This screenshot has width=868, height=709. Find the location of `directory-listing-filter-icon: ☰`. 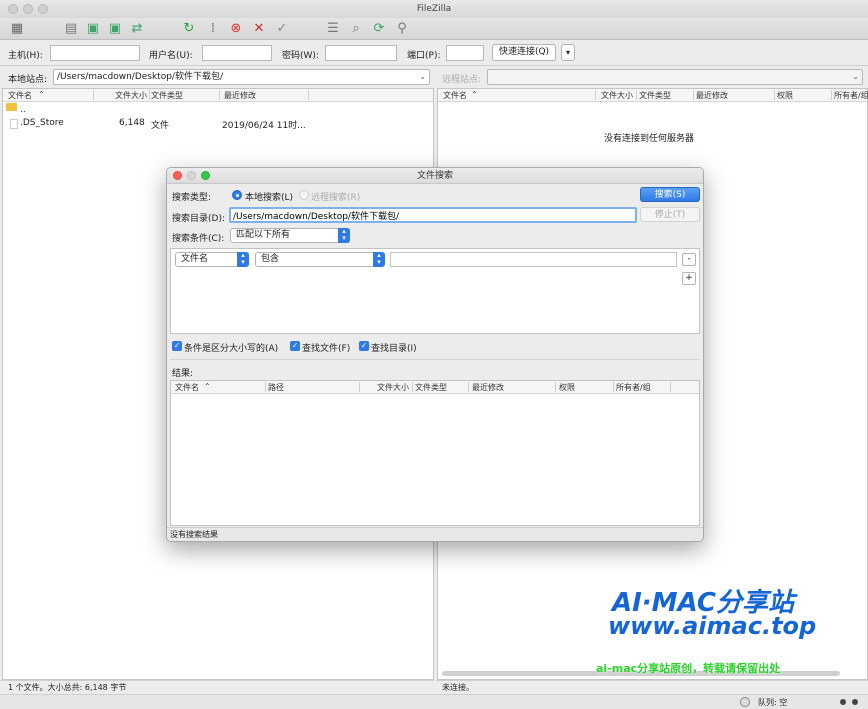

directory-listing-filter-icon: ☰ is located at coordinates (333, 28).